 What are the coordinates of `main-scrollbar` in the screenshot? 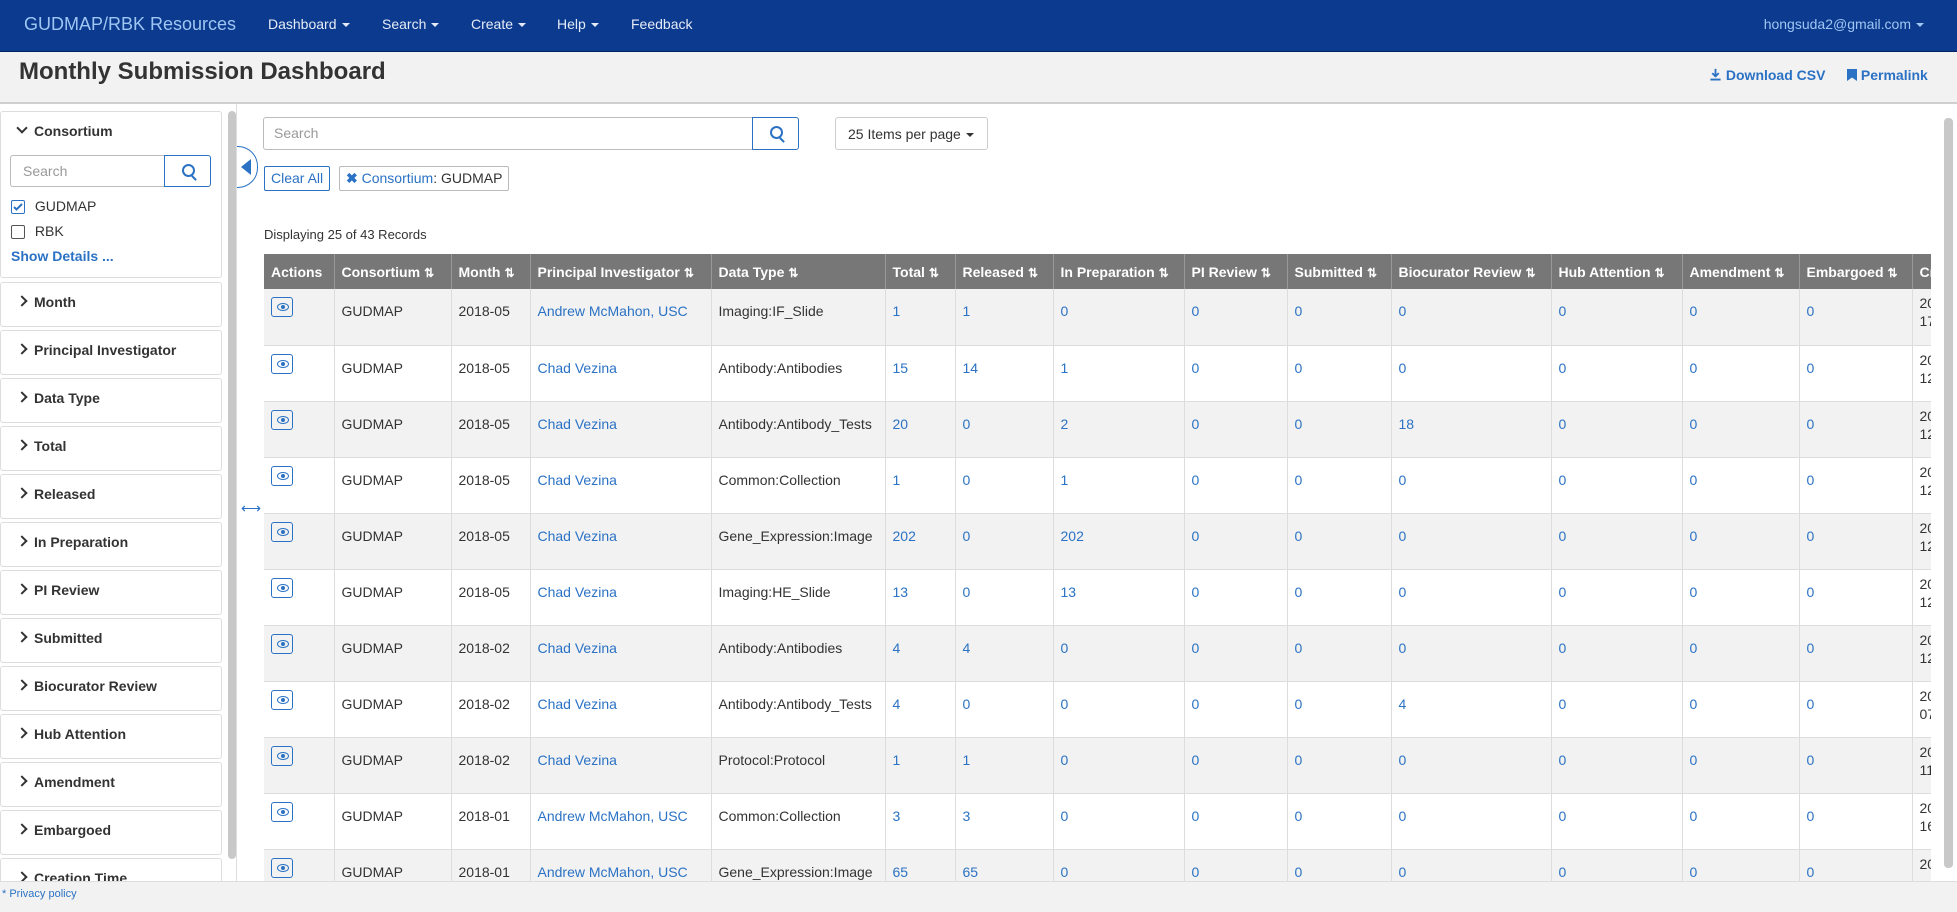 It's located at (1948, 493).